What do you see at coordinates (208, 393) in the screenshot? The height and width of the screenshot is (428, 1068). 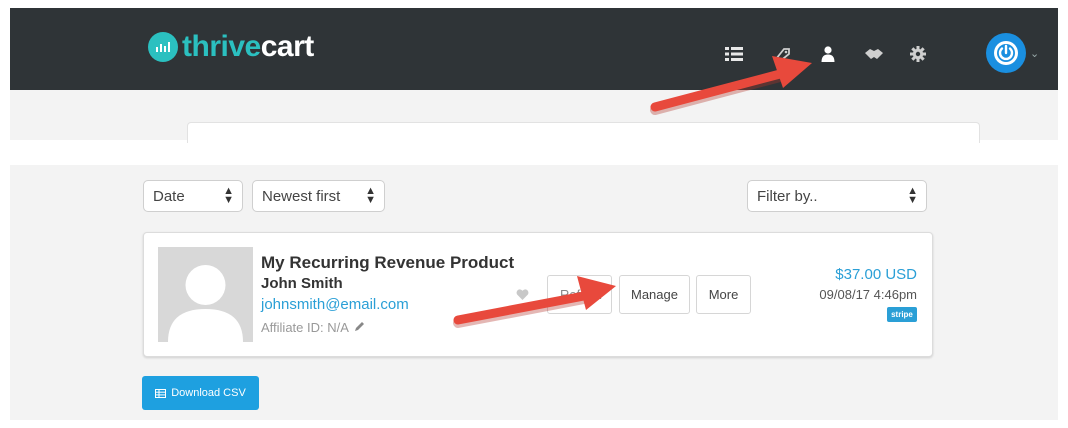 I see `download-csv-label: Download CSV` at bounding box center [208, 393].